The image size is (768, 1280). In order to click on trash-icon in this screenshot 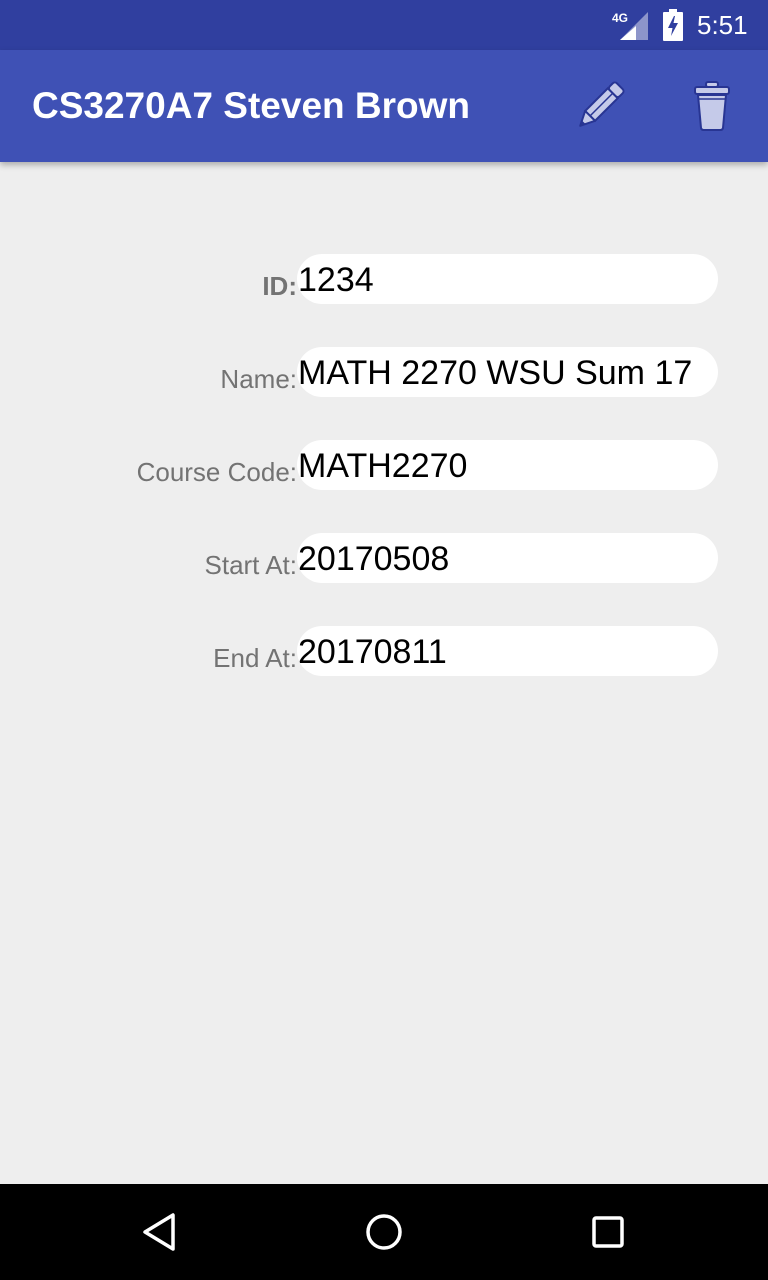, I will do `click(712, 106)`.